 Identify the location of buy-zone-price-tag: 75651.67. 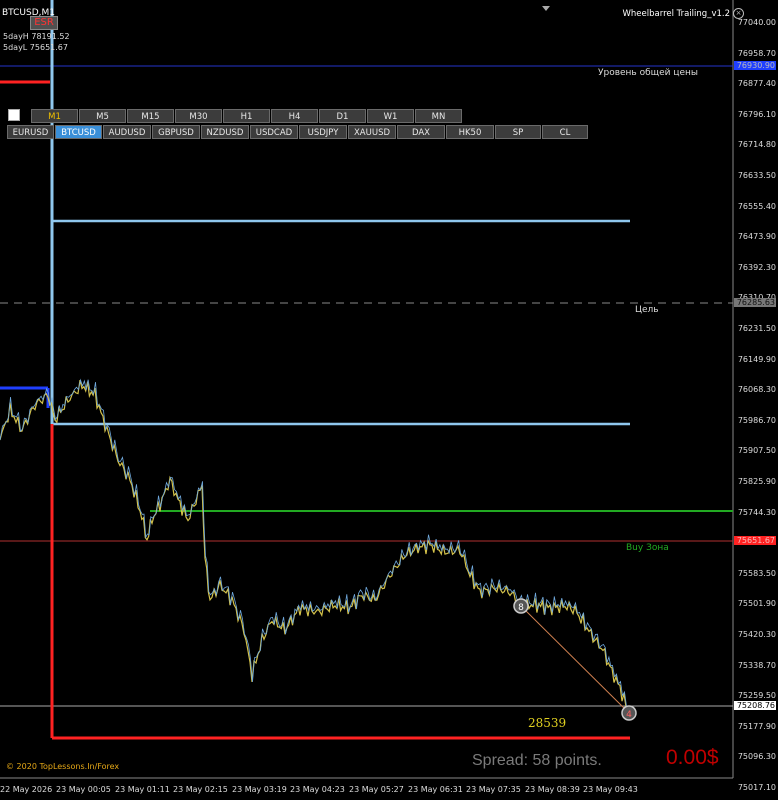
(755, 540).